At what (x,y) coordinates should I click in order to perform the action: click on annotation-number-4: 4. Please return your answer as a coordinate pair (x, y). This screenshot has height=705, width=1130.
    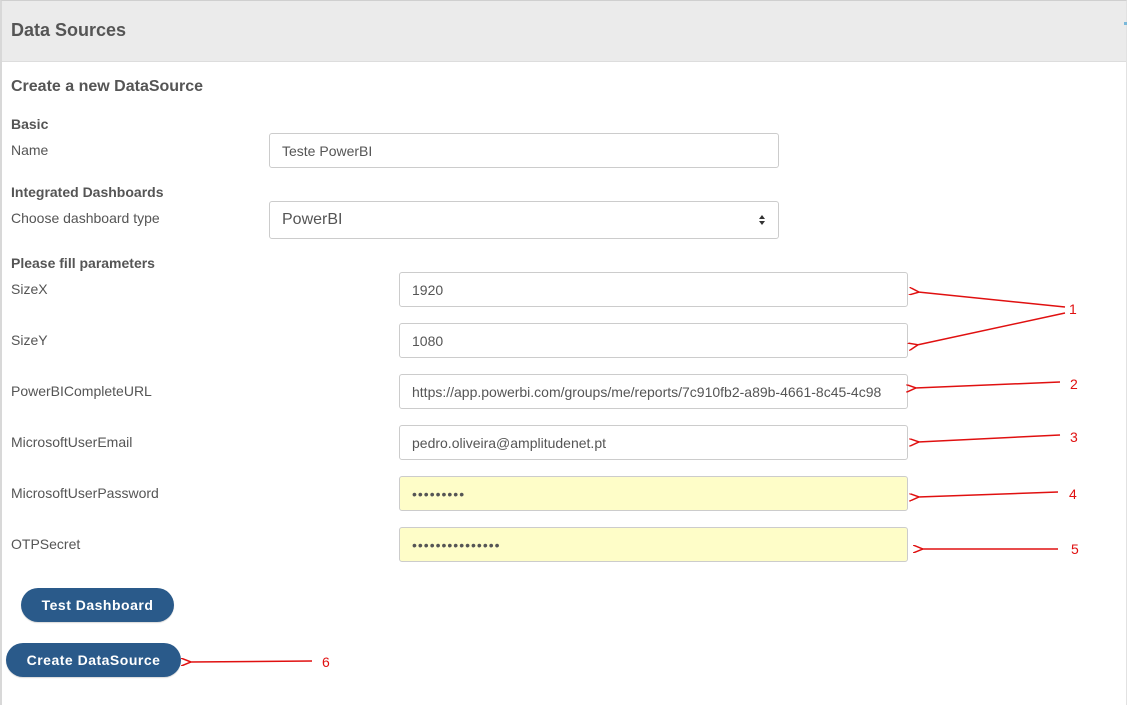
    Looking at the image, I should click on (1073, 494).